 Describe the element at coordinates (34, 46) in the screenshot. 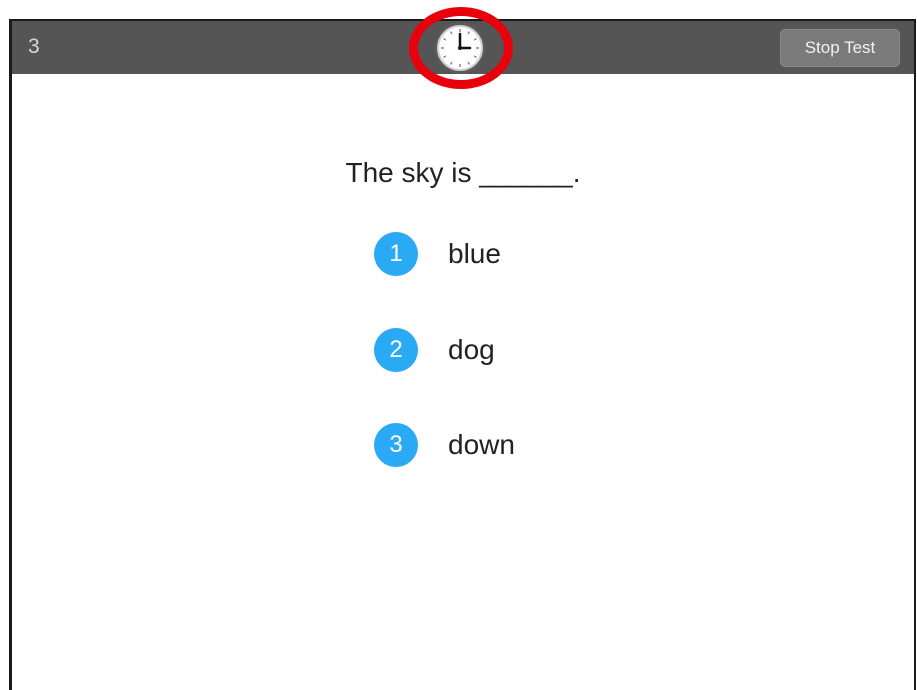

I see `question-number: 3` at that location.